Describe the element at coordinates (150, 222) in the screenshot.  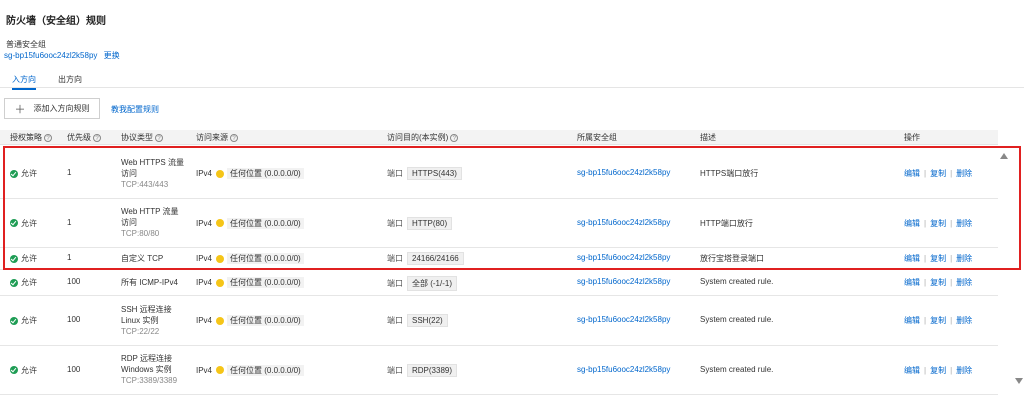
I see `protocol-cell: Web HTTP 流量 访问 TCP:80/80` at that location.